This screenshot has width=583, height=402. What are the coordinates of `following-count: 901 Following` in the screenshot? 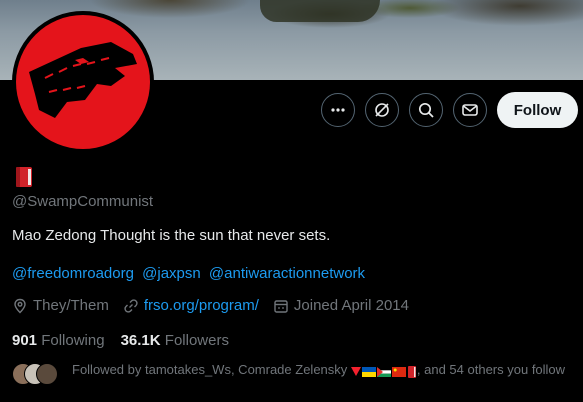 It's located at (58, 340).